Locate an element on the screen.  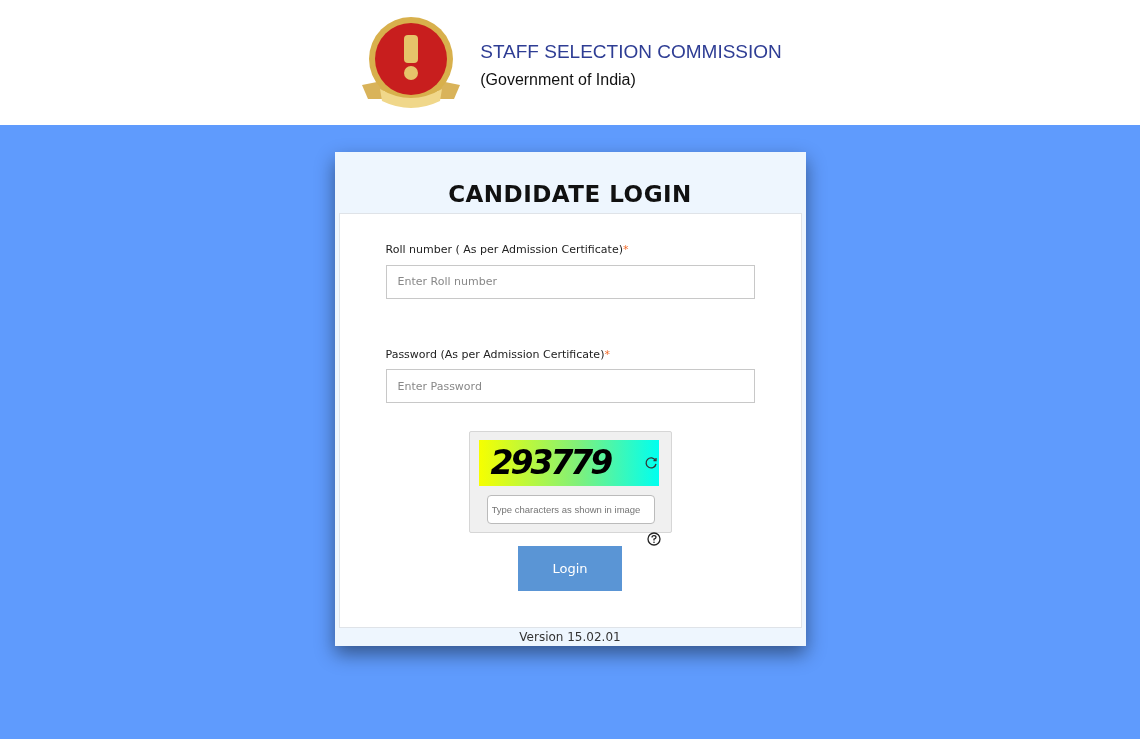
help-icon is located at coordinates (653, 539).